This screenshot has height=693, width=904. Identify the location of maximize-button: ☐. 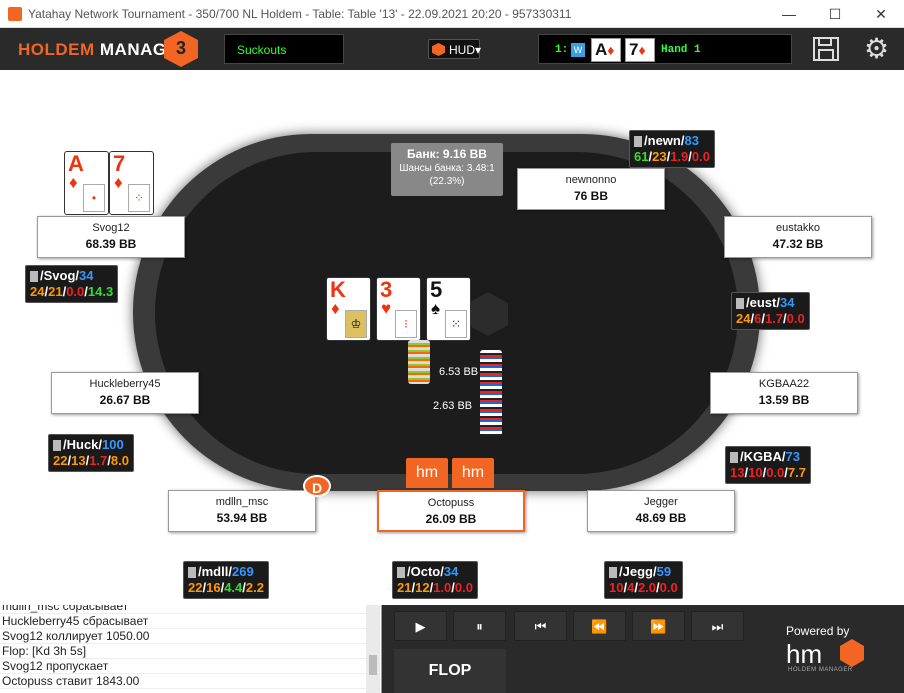
(835, 14).